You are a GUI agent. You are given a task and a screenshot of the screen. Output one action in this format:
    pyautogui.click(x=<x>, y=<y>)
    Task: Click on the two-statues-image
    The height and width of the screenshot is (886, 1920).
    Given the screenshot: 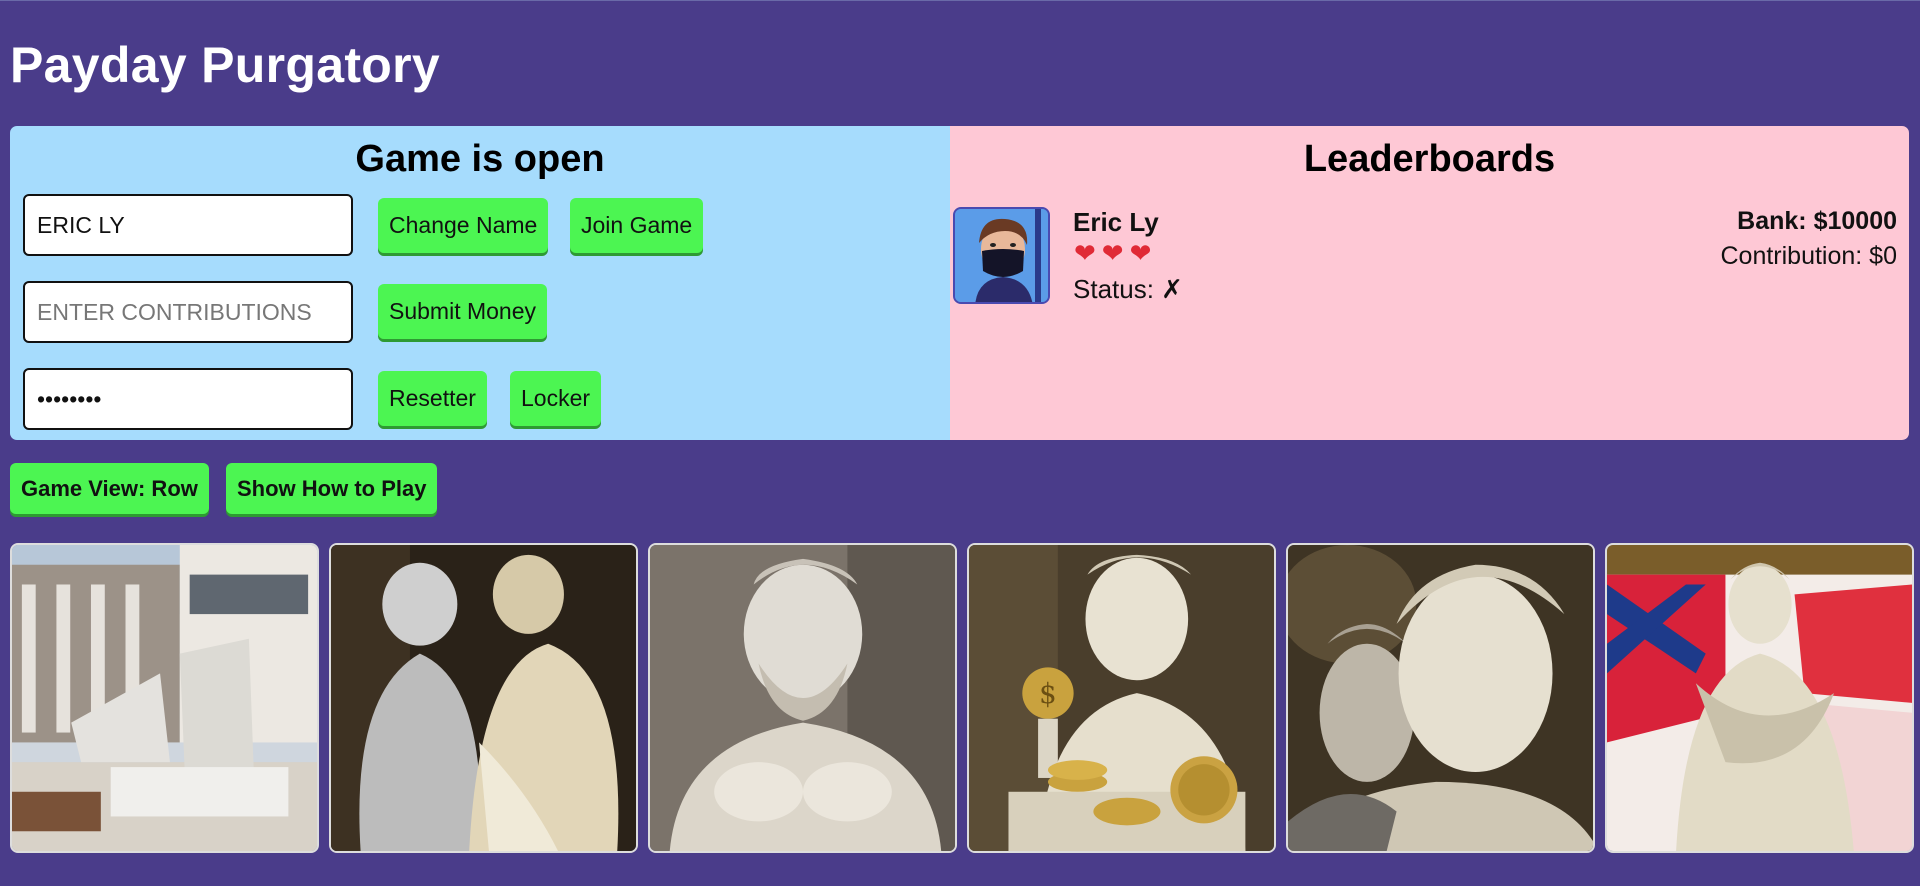 What is the action you would take?
    pyautogui.click(x=483, y=698)
    